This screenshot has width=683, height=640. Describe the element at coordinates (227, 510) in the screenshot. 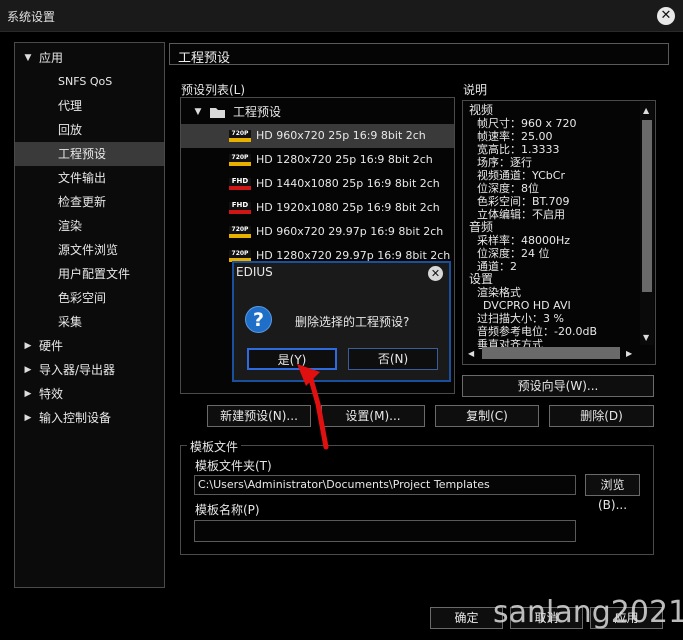

I see `template-name-label: 模板名称(P)` at that location.